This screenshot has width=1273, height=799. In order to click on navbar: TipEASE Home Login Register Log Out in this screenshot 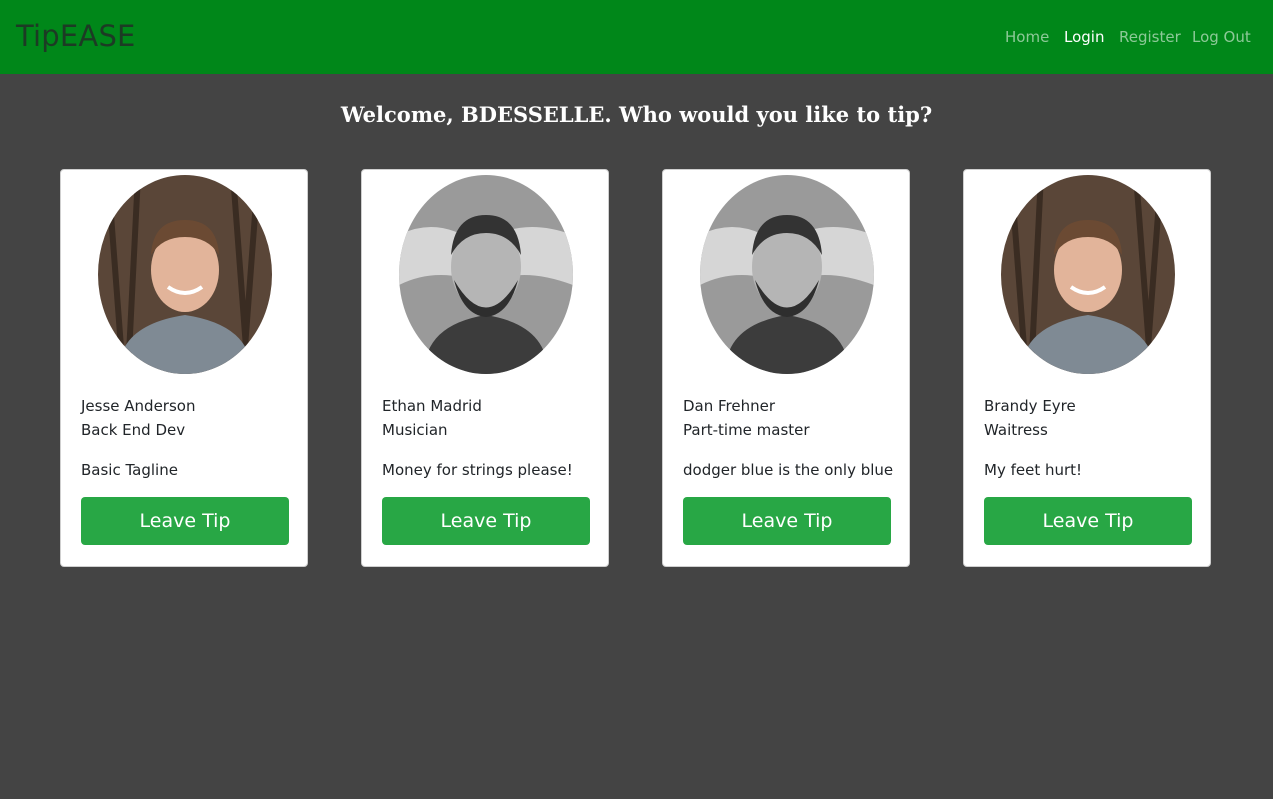, I will do `click(636, 37)`.